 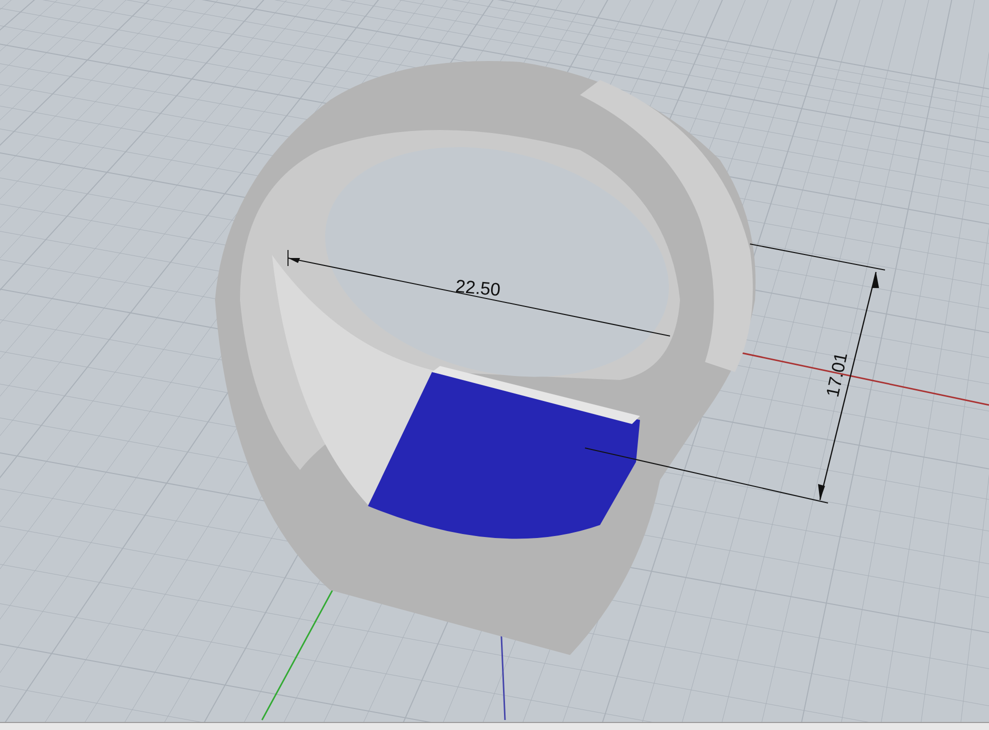 What do you see at coordinates (478, 288) in the screenshot?
I see `dimension-label: 22.50` at bounding box center [478, 288].